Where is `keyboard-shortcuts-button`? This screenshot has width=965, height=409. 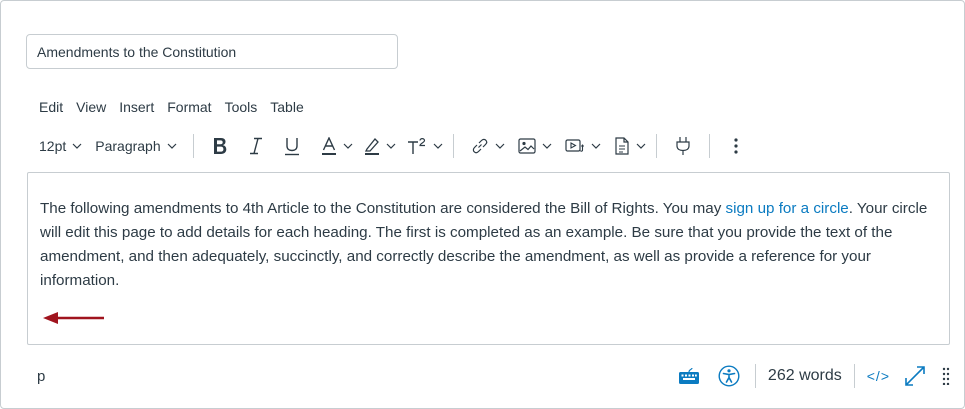 keyboard-shortcuts-button is located at coordinates (689, 376).